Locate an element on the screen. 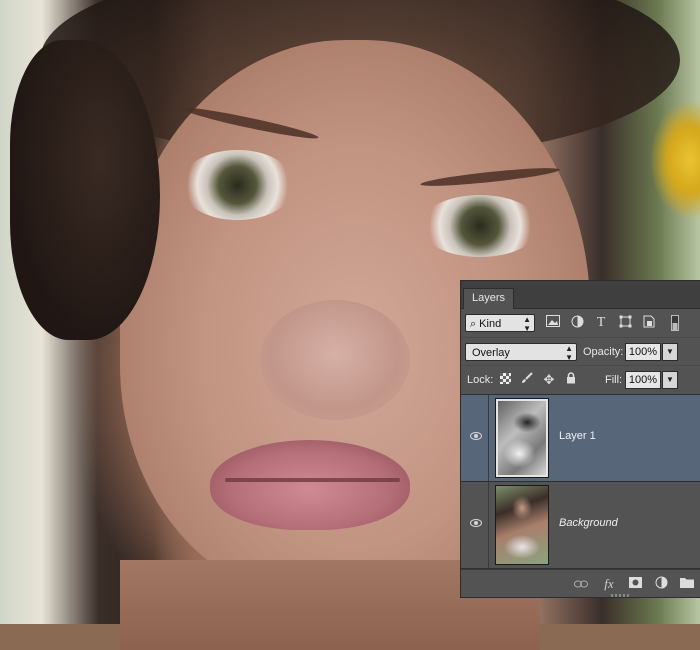 Image resolution: width=700 pixels, height=650 pixels. fx-icon: fx is located at coordinates (609, 584).